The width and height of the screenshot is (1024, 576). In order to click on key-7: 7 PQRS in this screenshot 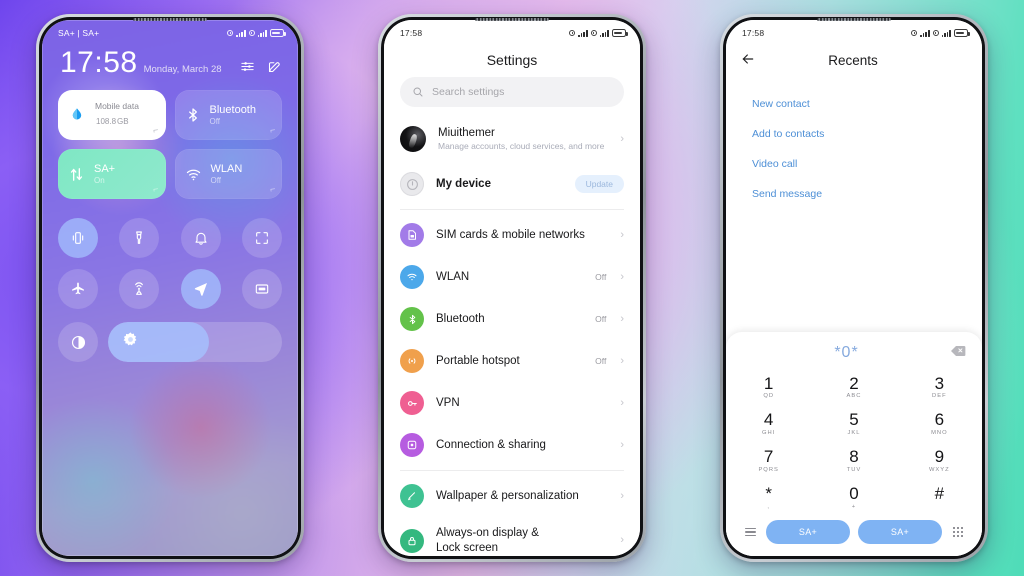, I will do `click(768, 461)`.